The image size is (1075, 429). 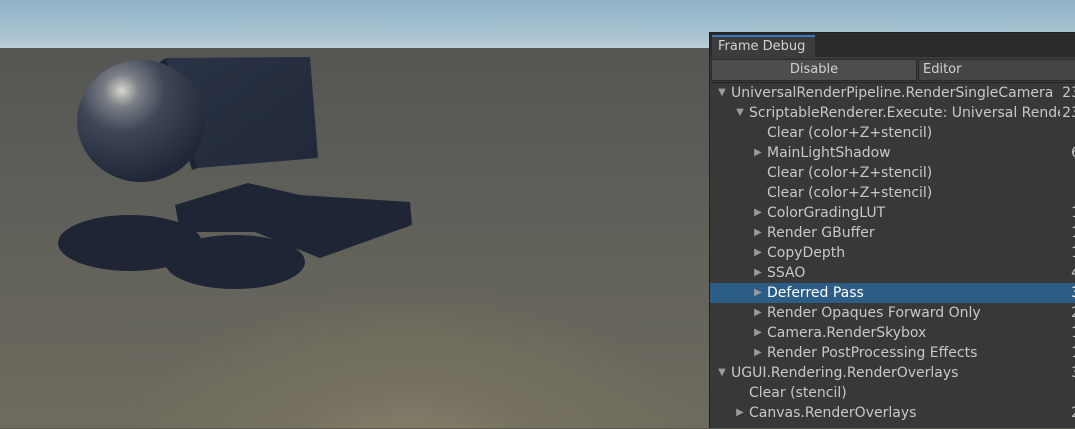 I want to click on tab-frame-debug: Frame Debug, so click(x=764, y=46).